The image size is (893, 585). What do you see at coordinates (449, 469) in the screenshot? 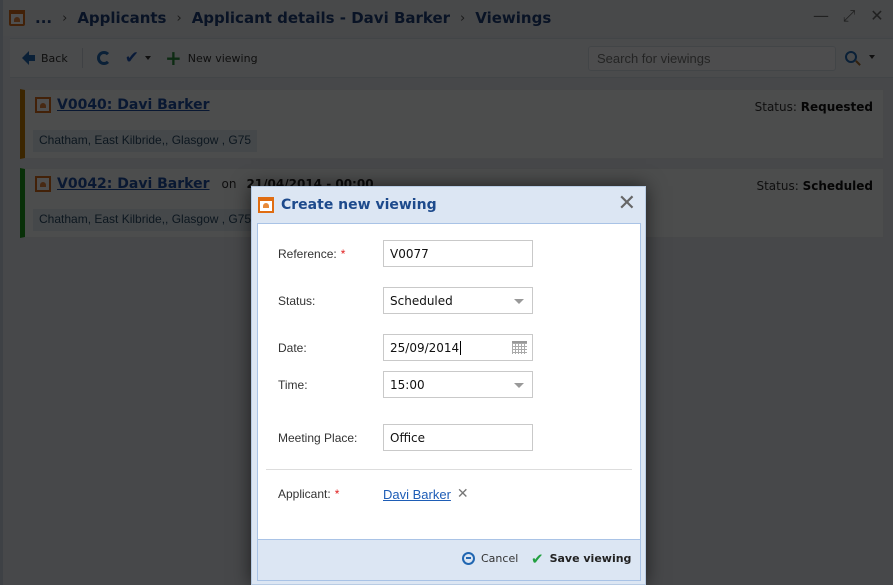
I see `form-divider` at bounding box center [449, 469].